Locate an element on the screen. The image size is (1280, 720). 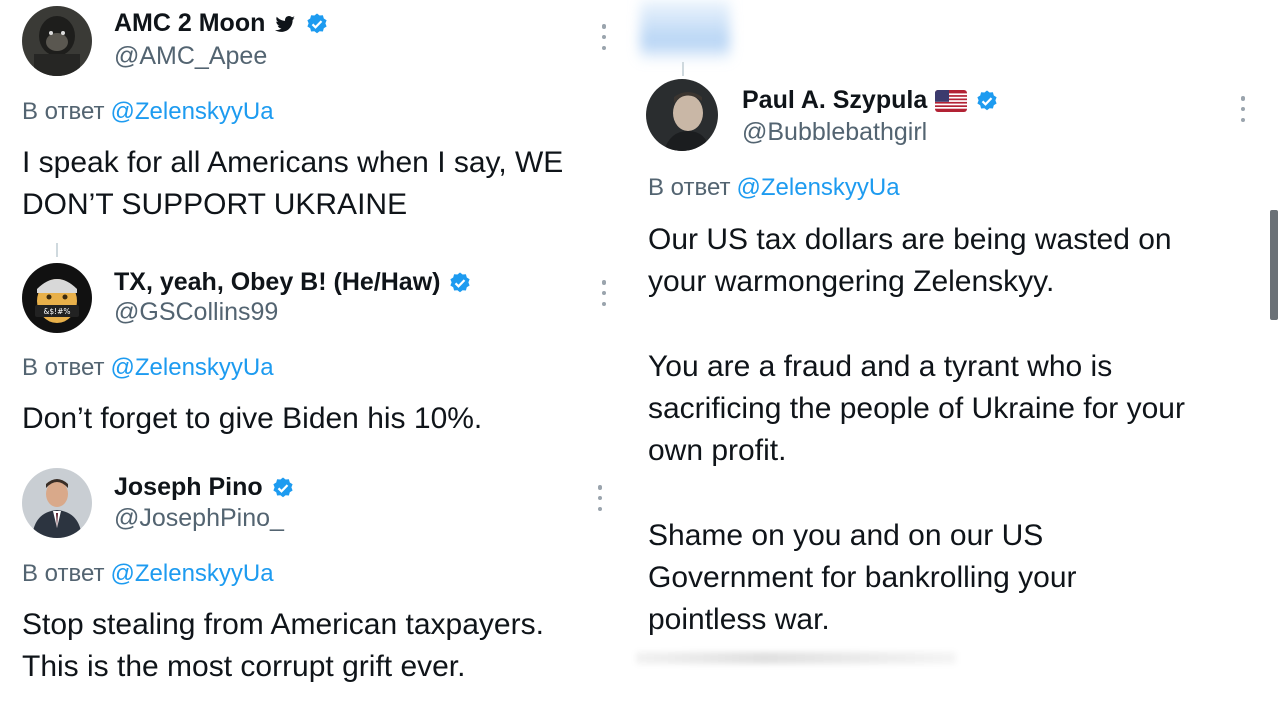
author-handle: @JosephPino_ is located at coordinates (199, 518).